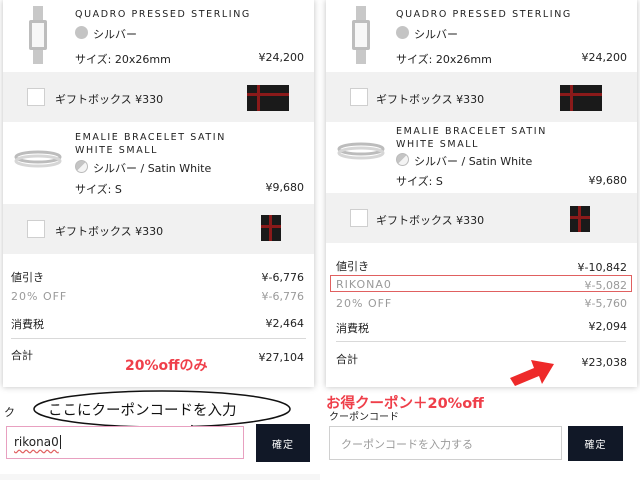  What do you see at coordinates (125, 442) in the screenshot?
I see `coupon-code-input: rikona0` at bounding box center [125, 442].